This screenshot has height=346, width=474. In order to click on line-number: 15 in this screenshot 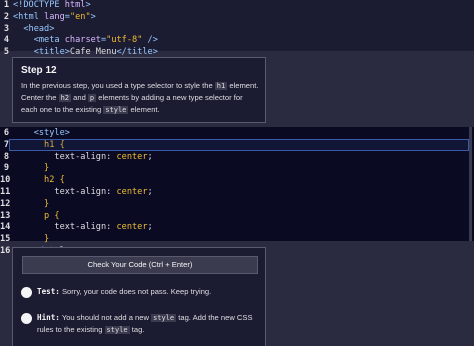, I will do `click(5, 239)`.